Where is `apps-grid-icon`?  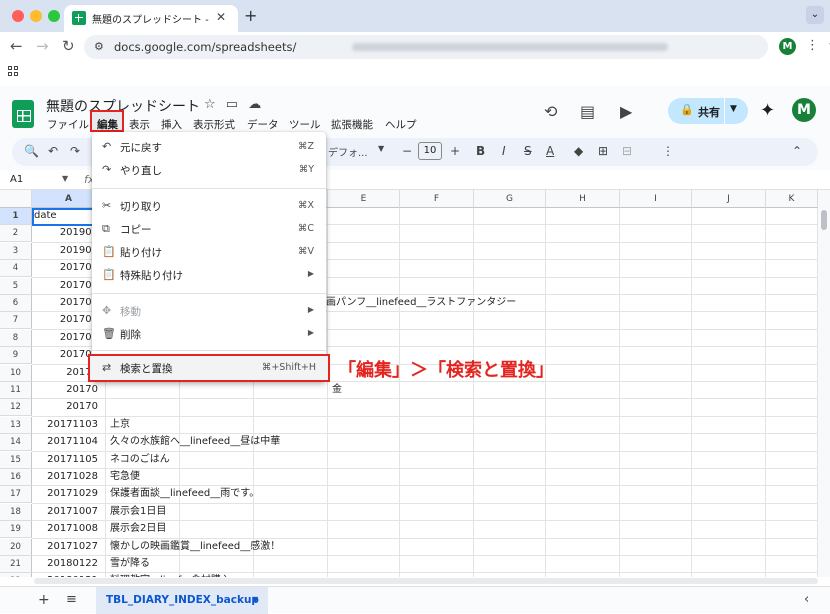 apps-grid-icon is located at coordinates (14, 72).